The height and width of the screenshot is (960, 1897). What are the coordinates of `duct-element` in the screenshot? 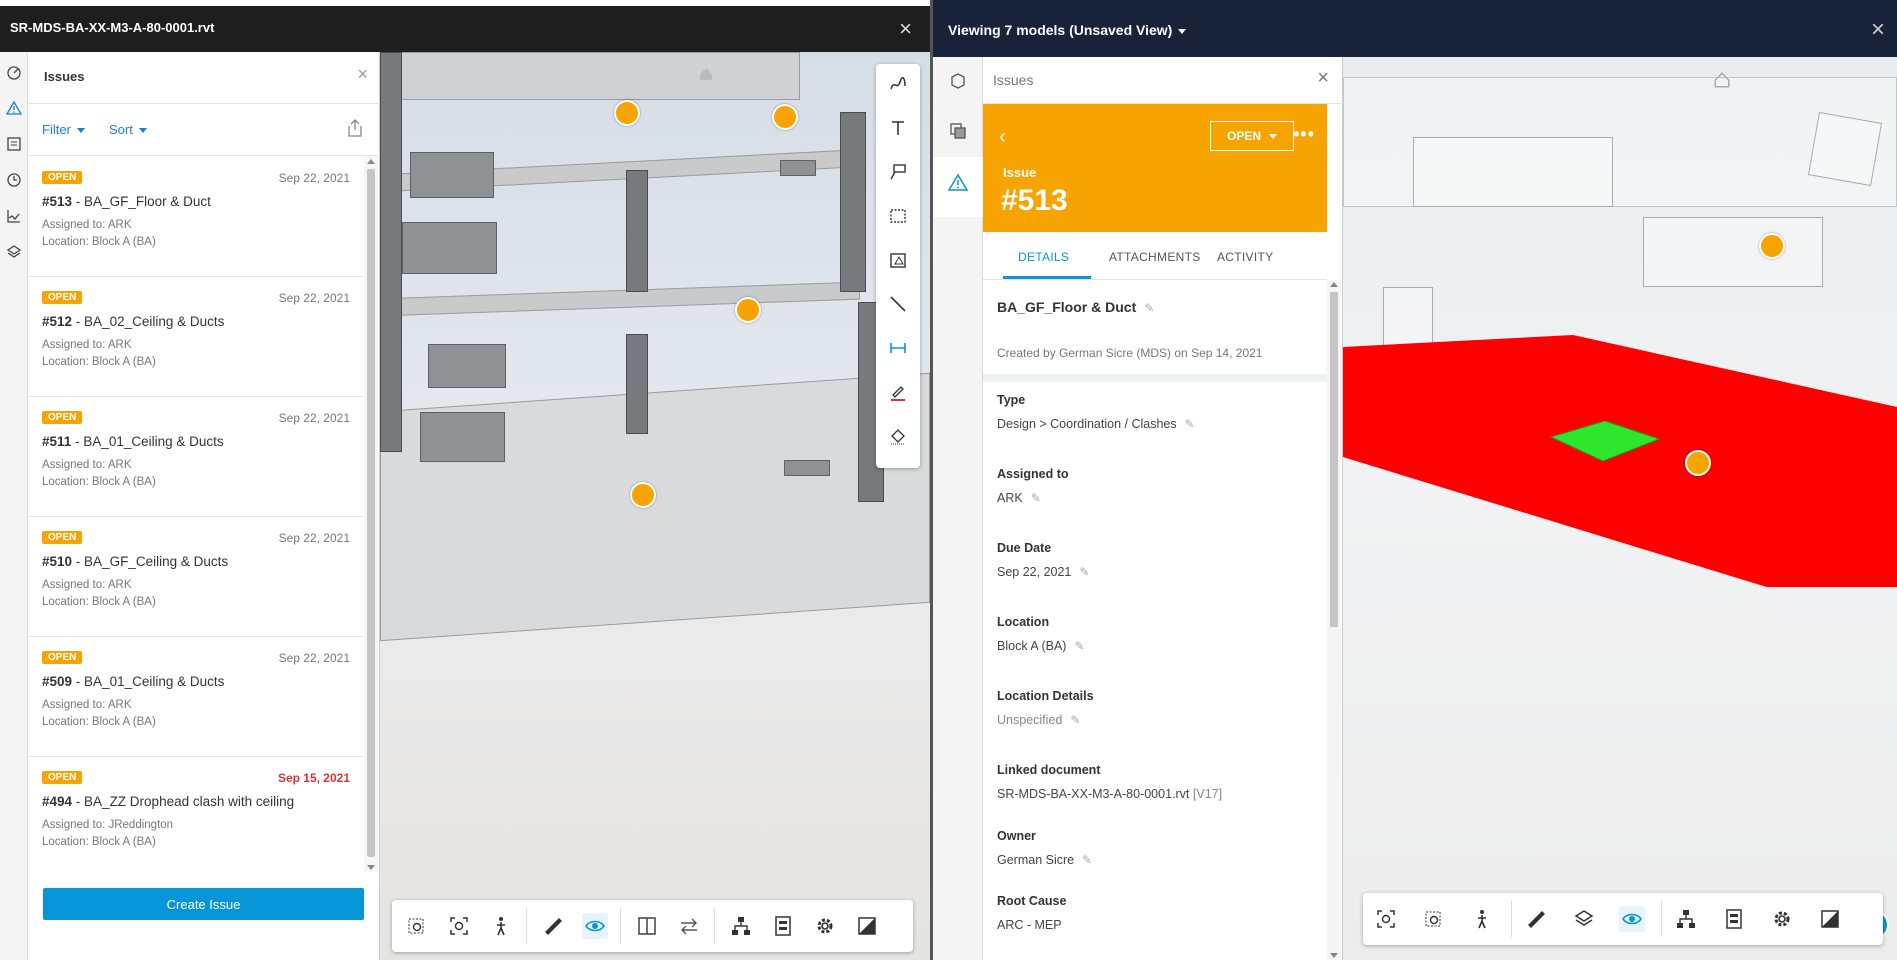 It's located at (807, 468).